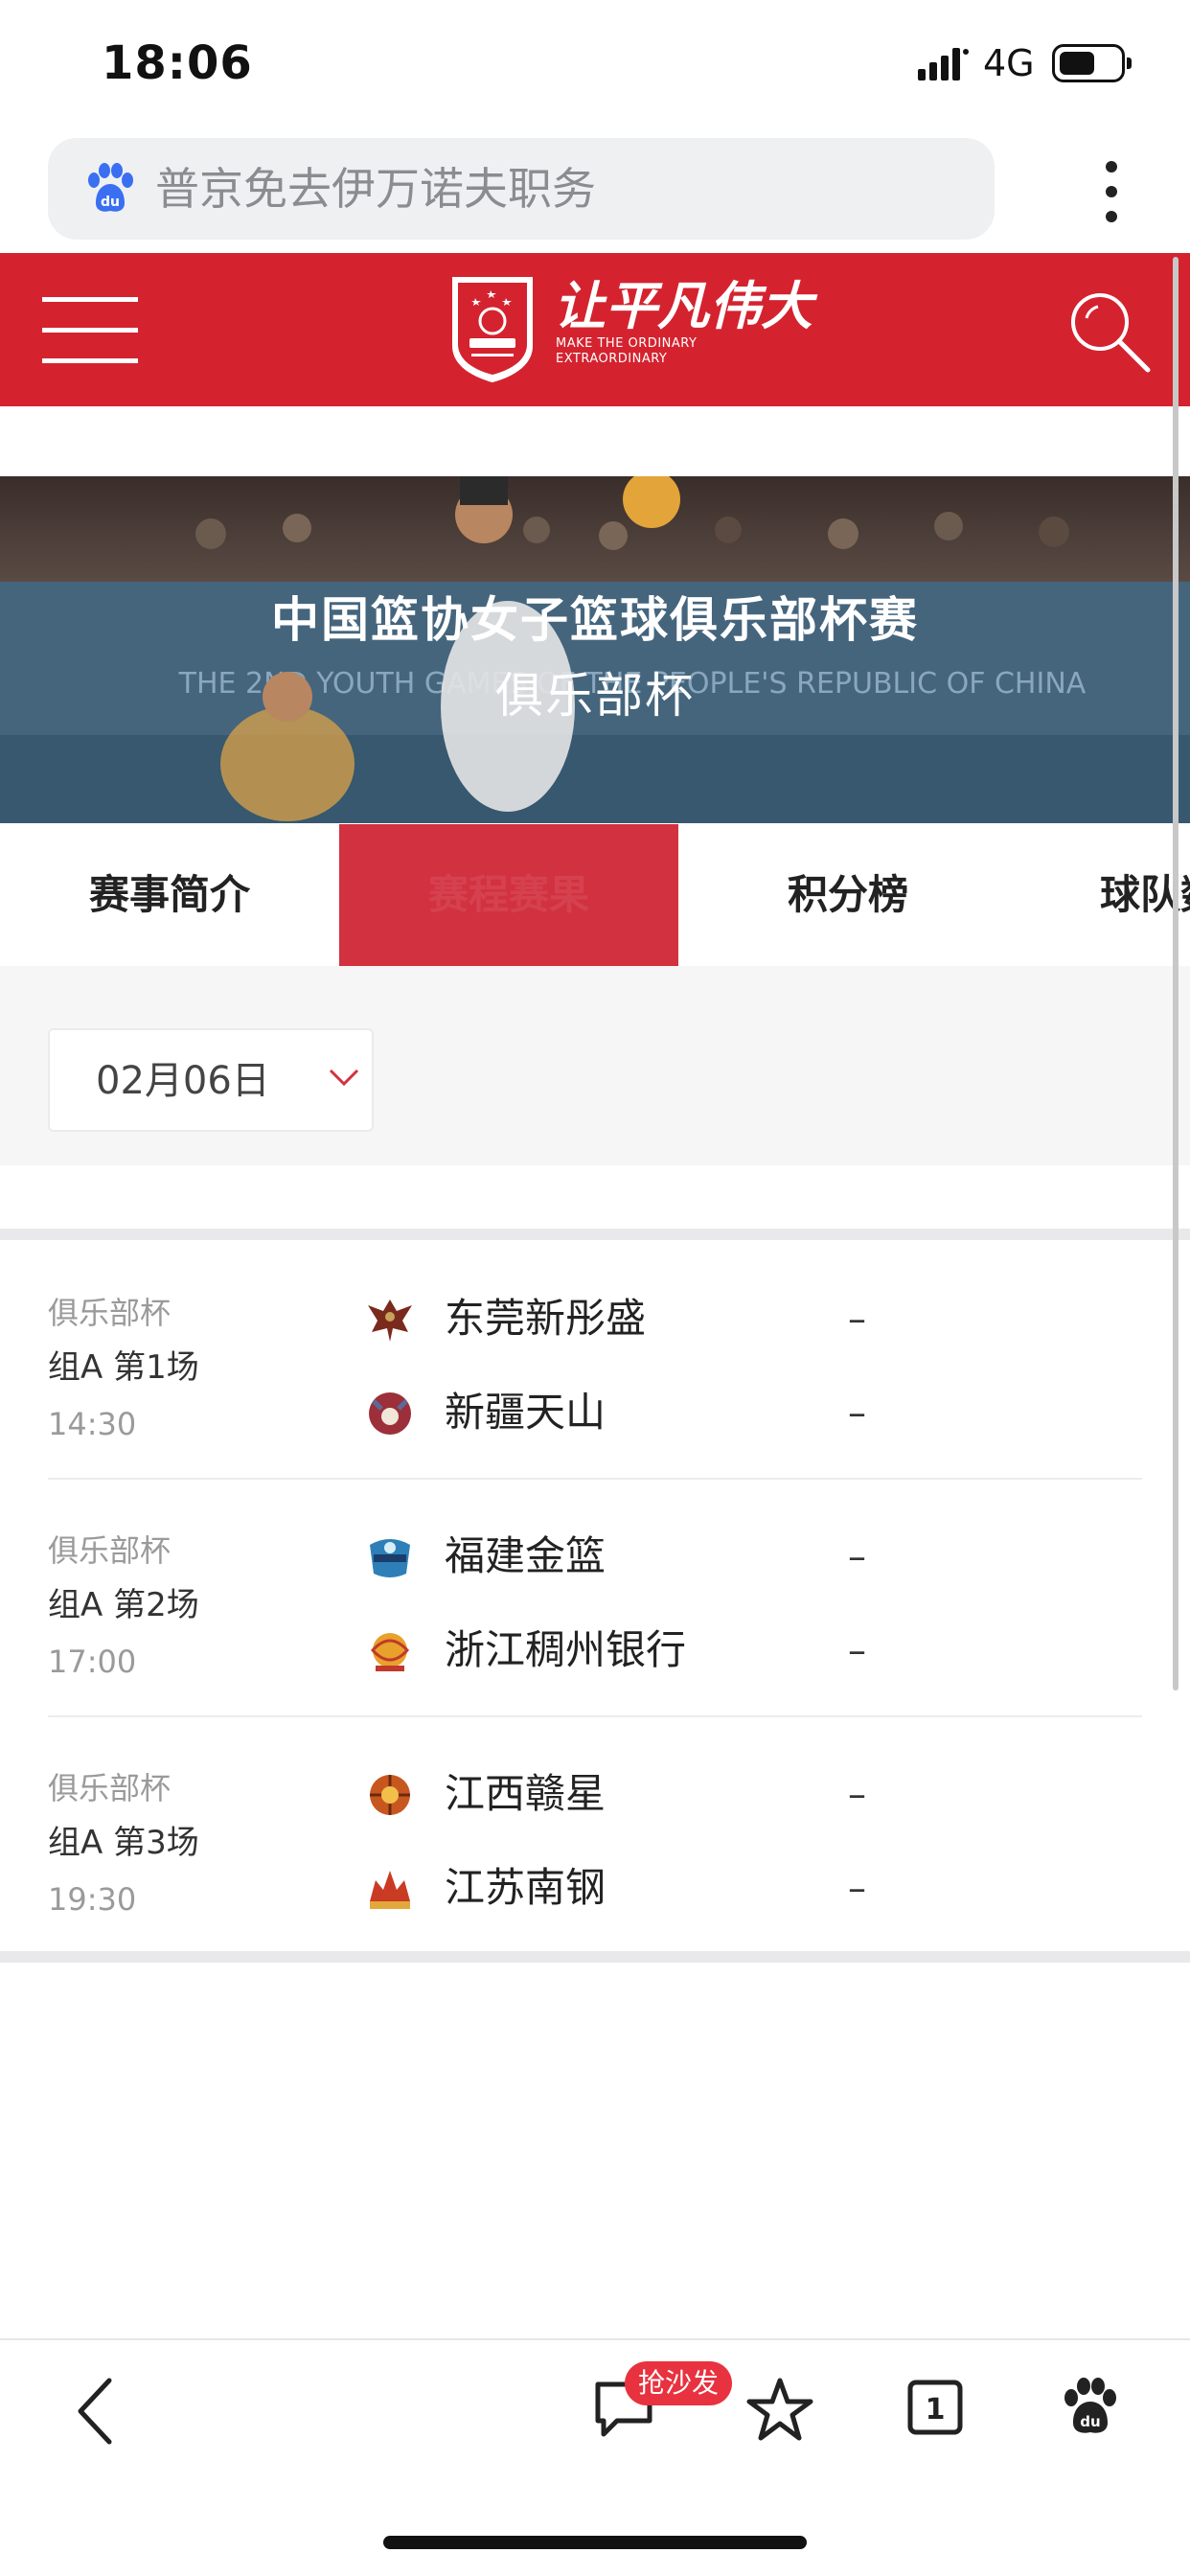 This screenshot has width=1190, height=2576. What do you see at coordinates (375, 189) in the screenshot?
I see `search-query-text: 普京免去伊万诺夫职务` at bounding box center [375, 189].